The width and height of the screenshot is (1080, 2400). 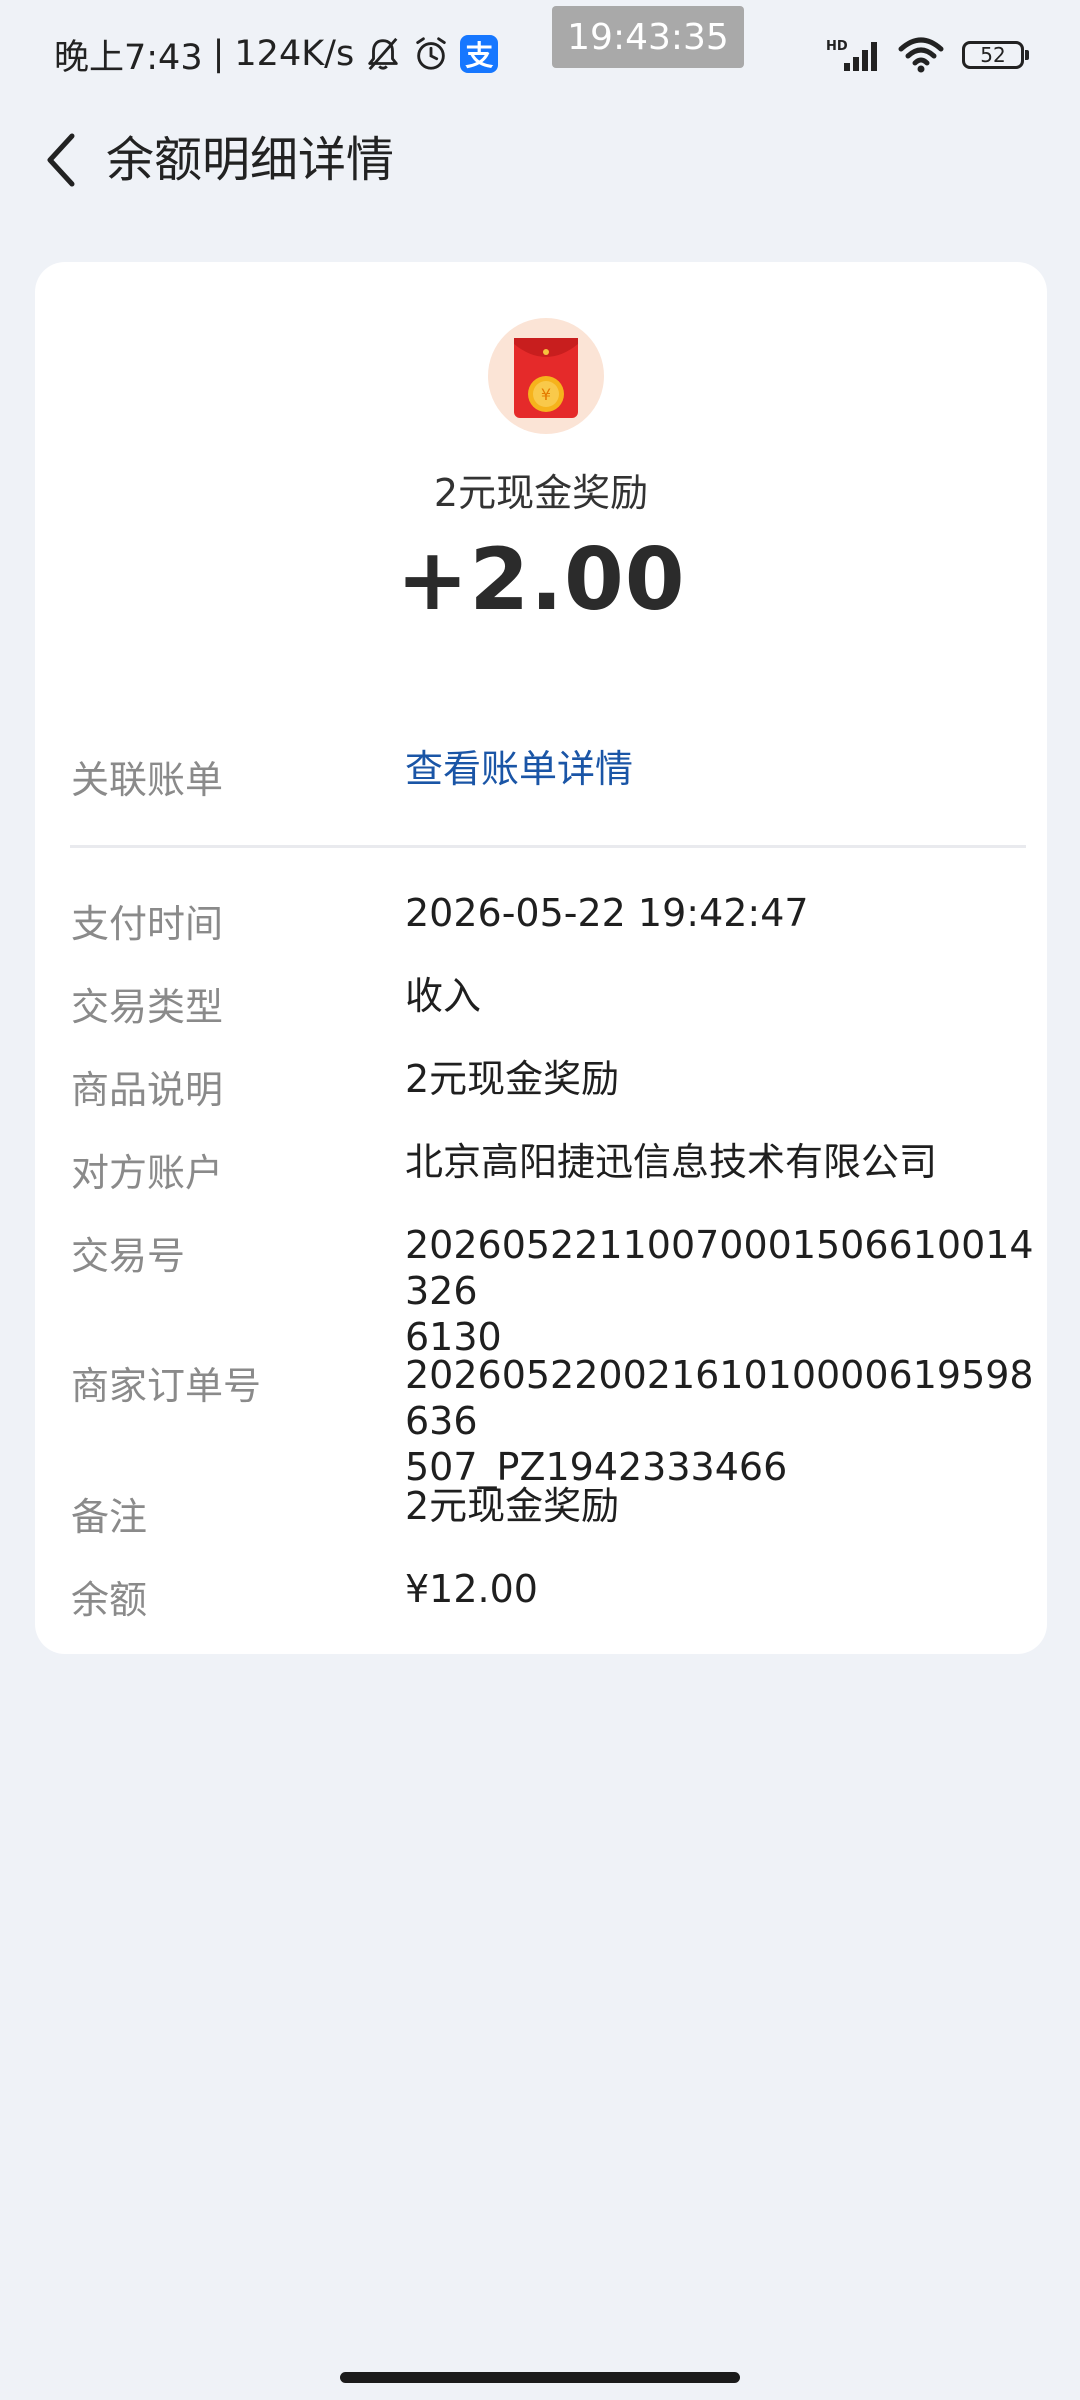 What do you see at coordinates (851, 55) in the screenshot?
I see `hd-signal-icon: HD` at bounding box center [851, 55].